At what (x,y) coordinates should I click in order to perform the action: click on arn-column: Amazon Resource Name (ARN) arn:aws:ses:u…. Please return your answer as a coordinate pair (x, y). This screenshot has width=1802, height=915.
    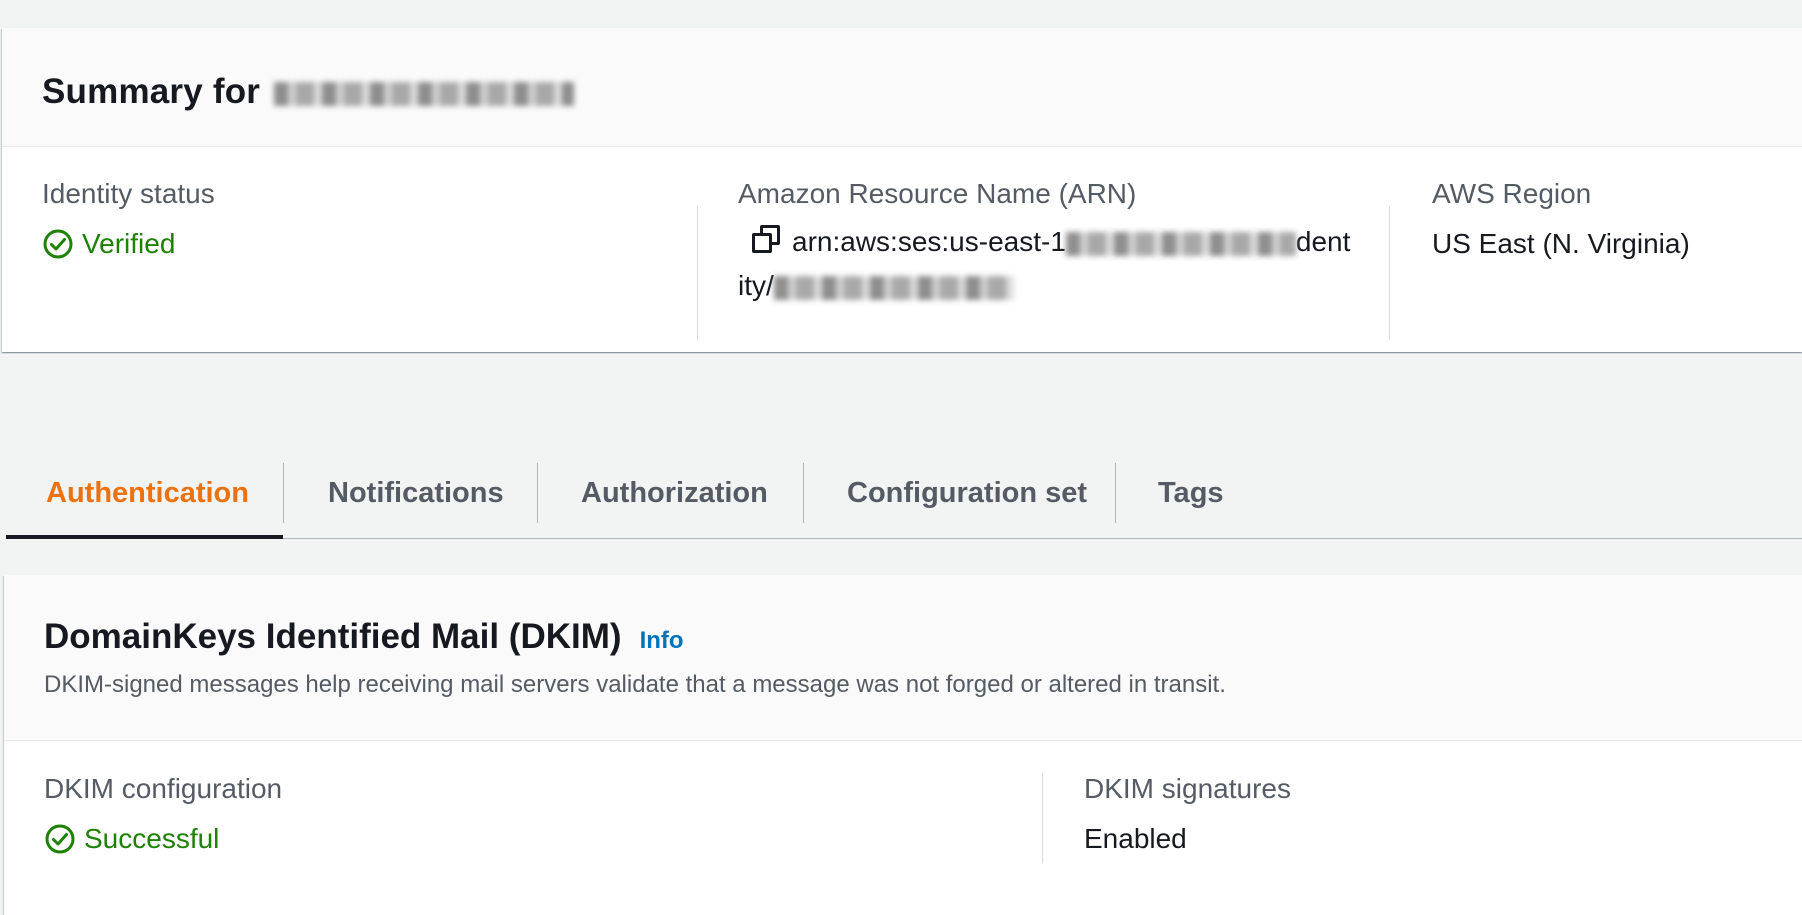
    Looking at the image, I should click on (1058, 243).